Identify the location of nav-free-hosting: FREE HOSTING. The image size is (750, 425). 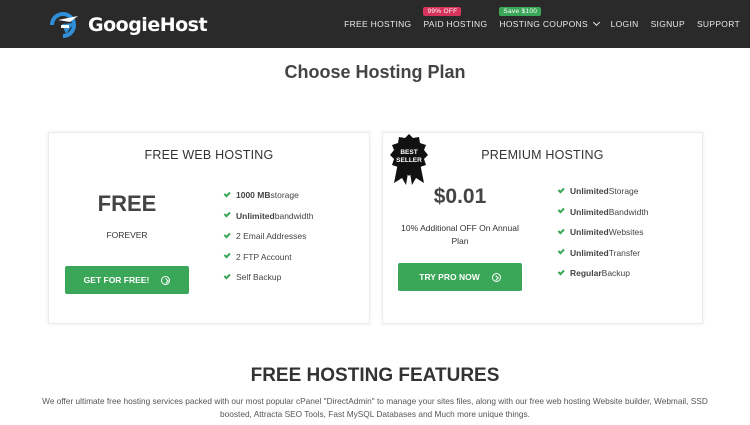
(377, 24).